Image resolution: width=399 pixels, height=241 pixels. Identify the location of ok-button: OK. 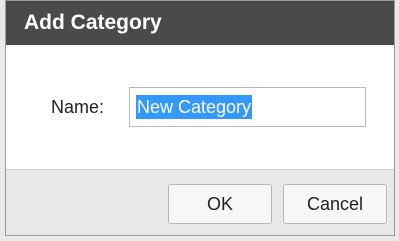
(220, 204).